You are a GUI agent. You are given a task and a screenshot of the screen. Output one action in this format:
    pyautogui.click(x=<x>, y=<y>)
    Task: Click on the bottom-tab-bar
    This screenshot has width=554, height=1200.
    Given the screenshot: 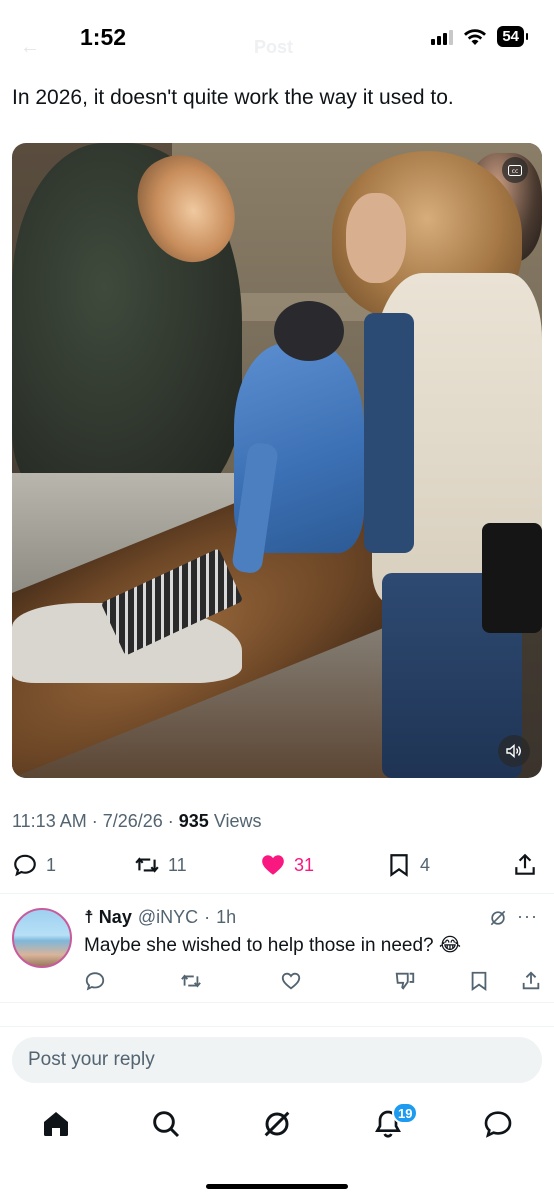 What is the action you would take?
    pyautogui.click(x=277, y=1125)
    